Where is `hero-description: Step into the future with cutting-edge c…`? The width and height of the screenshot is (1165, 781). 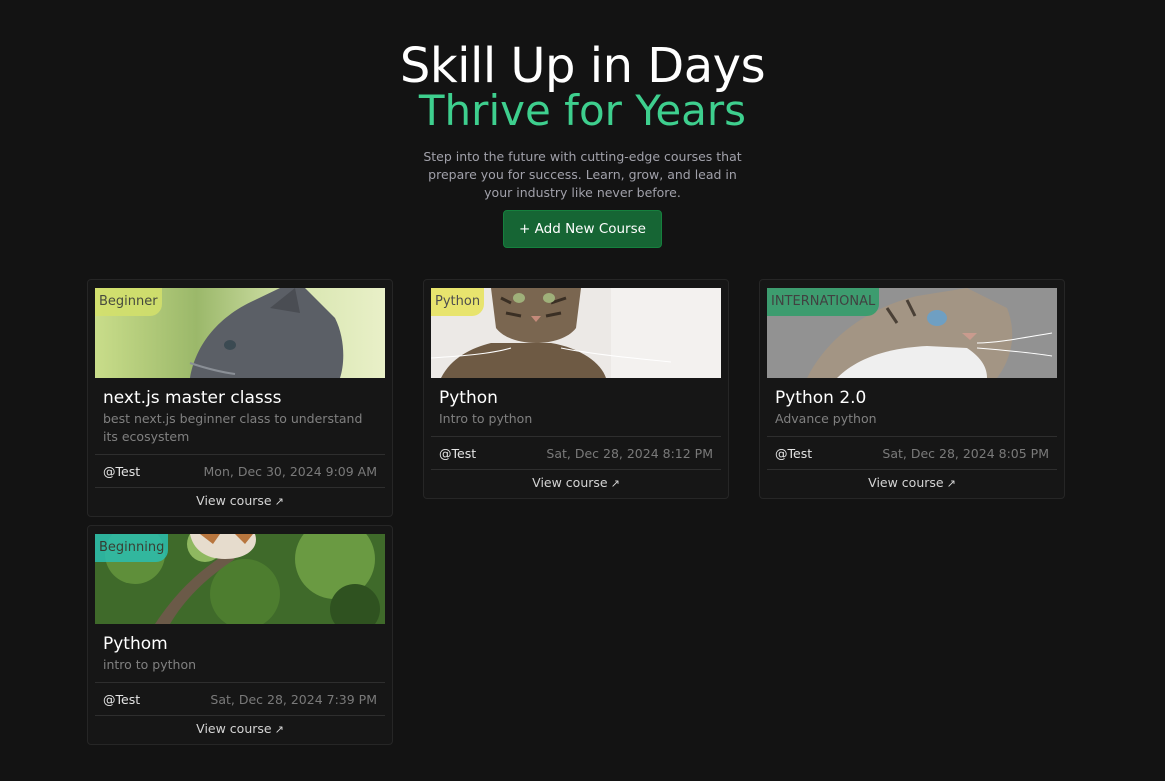 hero-description: Step into the future with cutting-edge c… is located at coordinates (582, 174).